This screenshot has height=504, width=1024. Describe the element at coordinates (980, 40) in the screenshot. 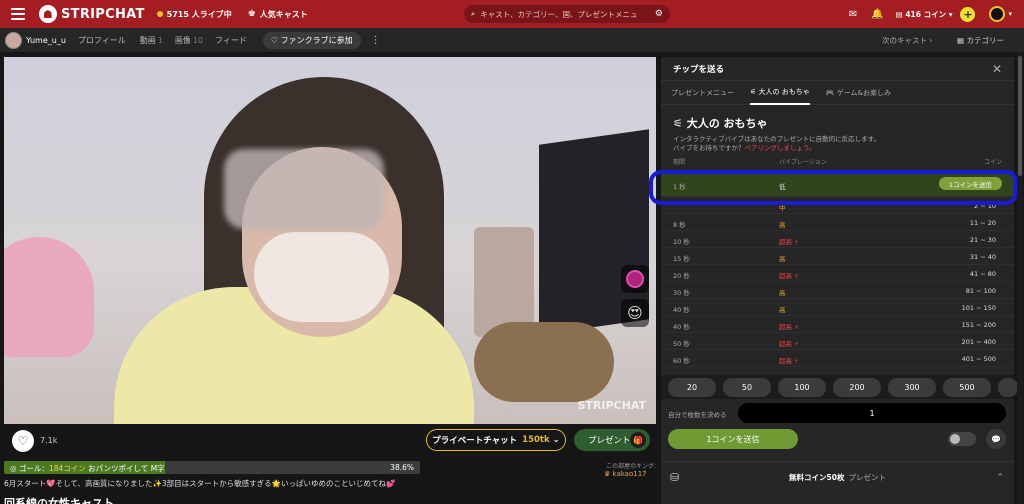

I see `category-button: ▦ カテゴリー` at that location.